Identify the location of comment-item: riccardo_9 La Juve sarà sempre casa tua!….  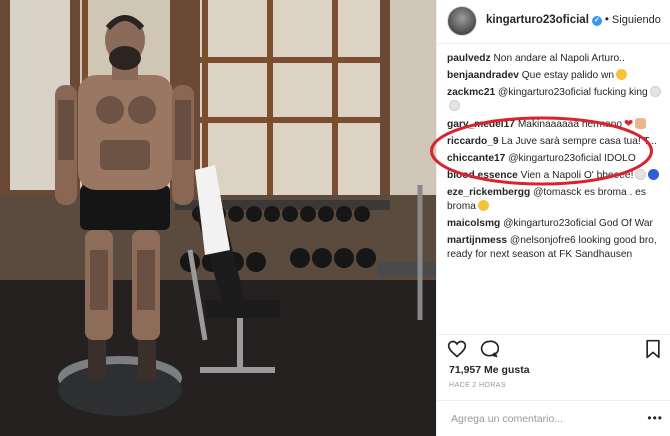
(556, 142).